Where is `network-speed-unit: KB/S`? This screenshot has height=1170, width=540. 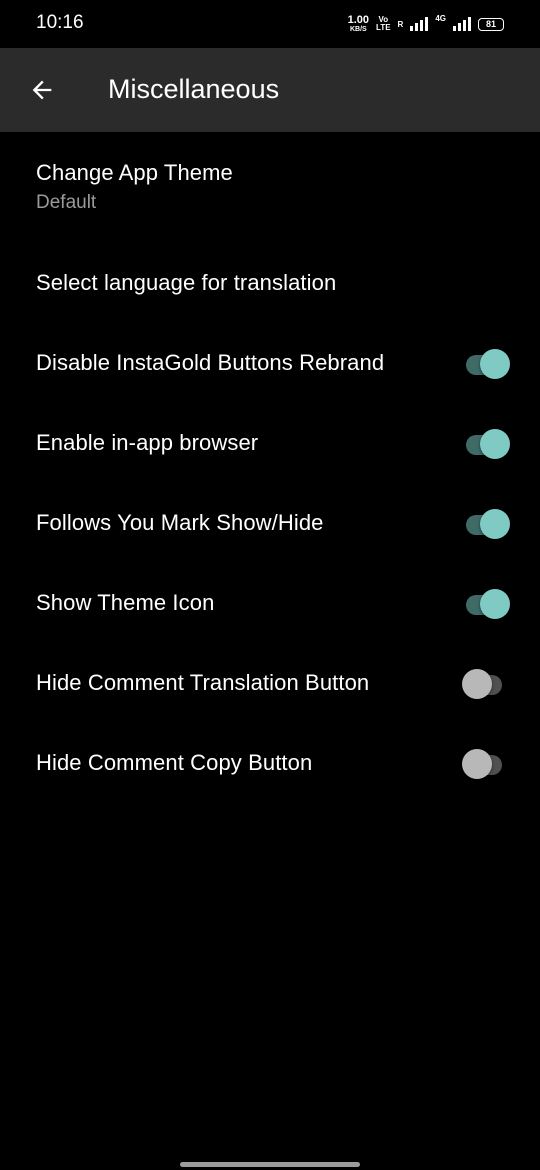
network-speed-unit: KB/S is located at coordinates (358, 29).